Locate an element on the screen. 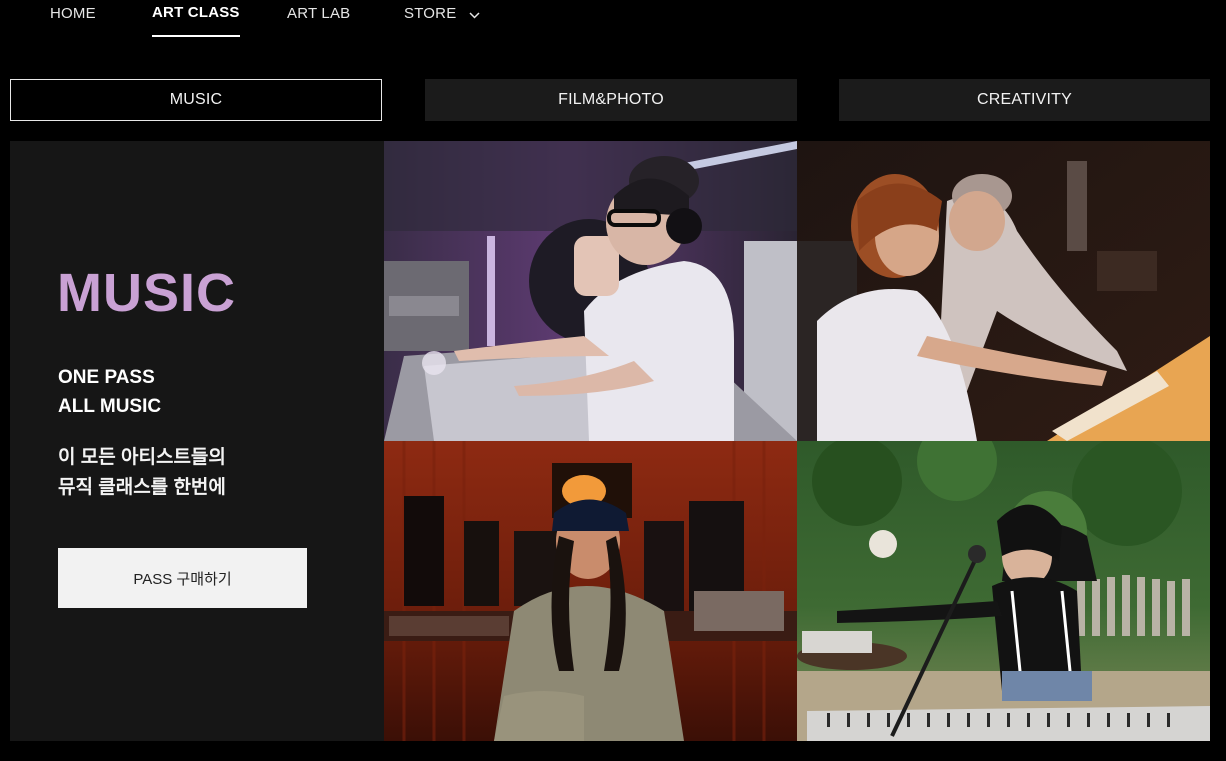  tab-music: MUSIC is located at coordinates (196, 100).